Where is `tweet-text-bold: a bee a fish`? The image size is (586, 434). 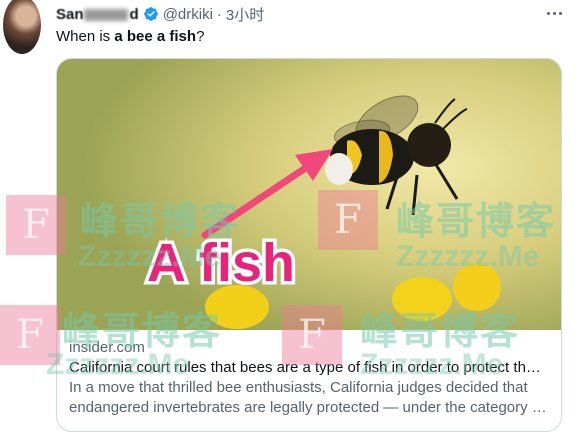 tweet-text-bold: a bee a fish is located at coordinates (155, 36).